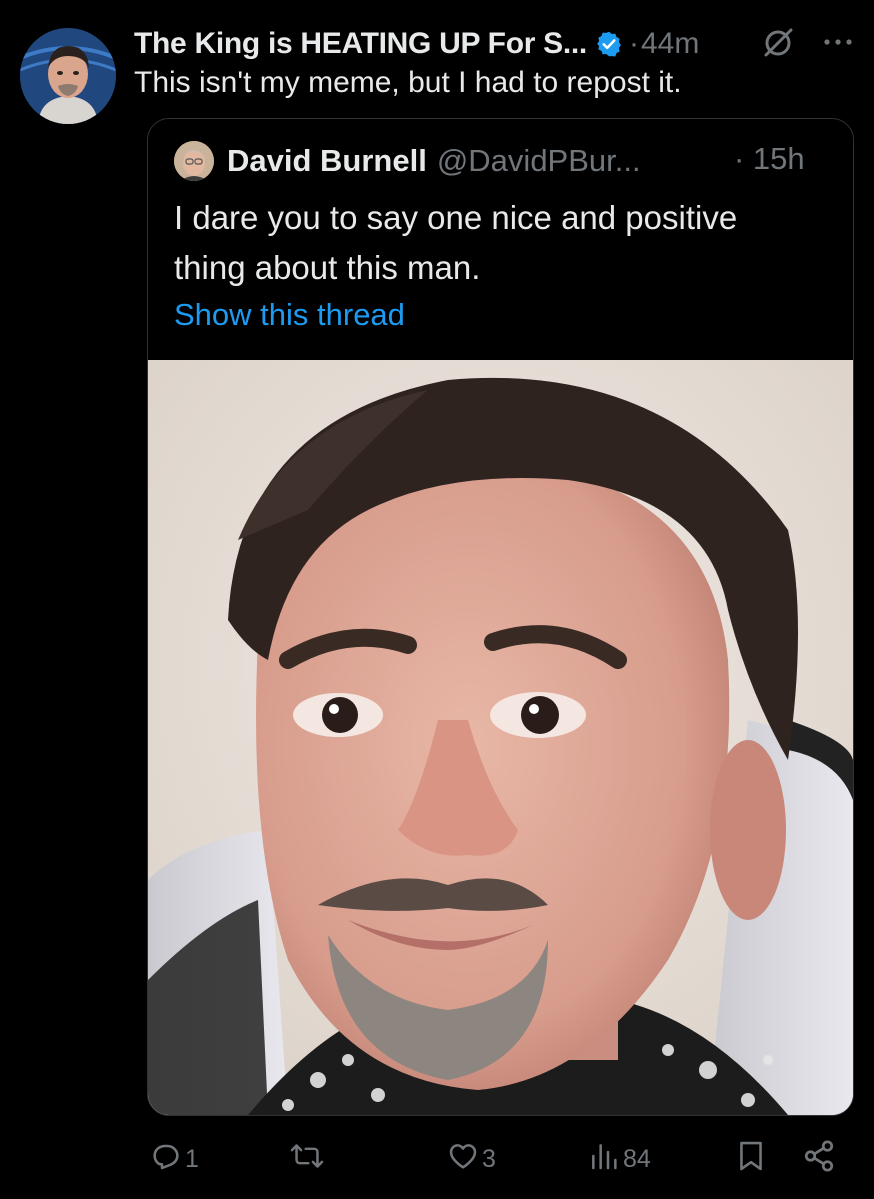 This screenshot has width=874, height=1199. I want to click on repost-button, so click(307, 1159).